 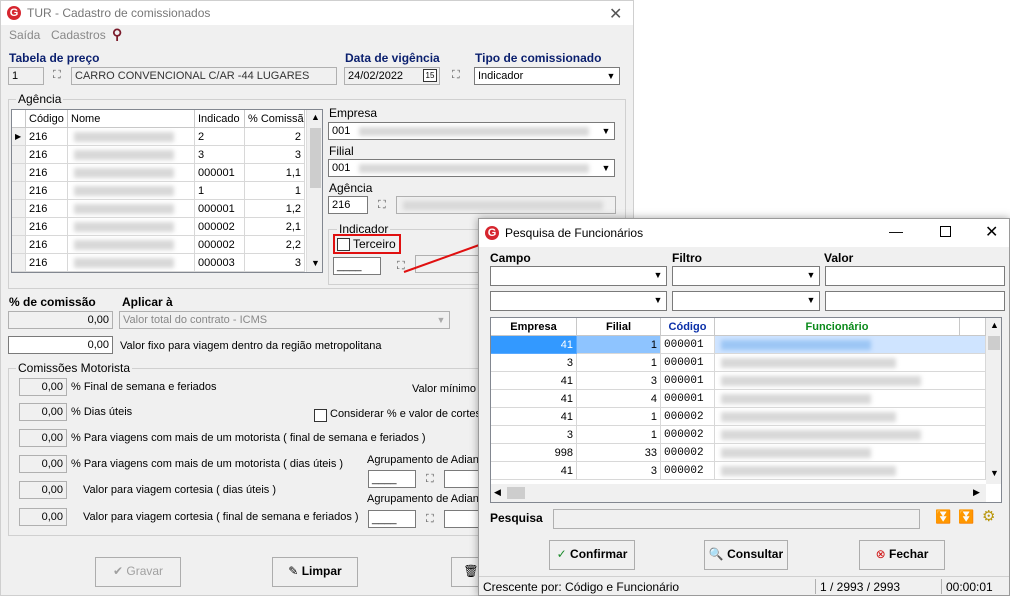 I want to click on aplicar-select: Valor total do contrato - ICMS ▼, so click(x=284, y=320).